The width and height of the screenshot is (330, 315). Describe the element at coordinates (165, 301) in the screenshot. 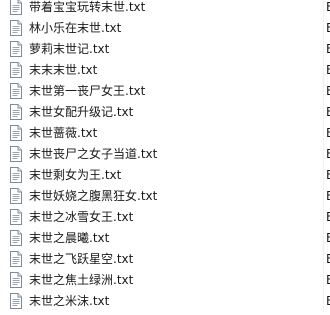

I see `file-row: 末世之米沫.txt E` at that location.